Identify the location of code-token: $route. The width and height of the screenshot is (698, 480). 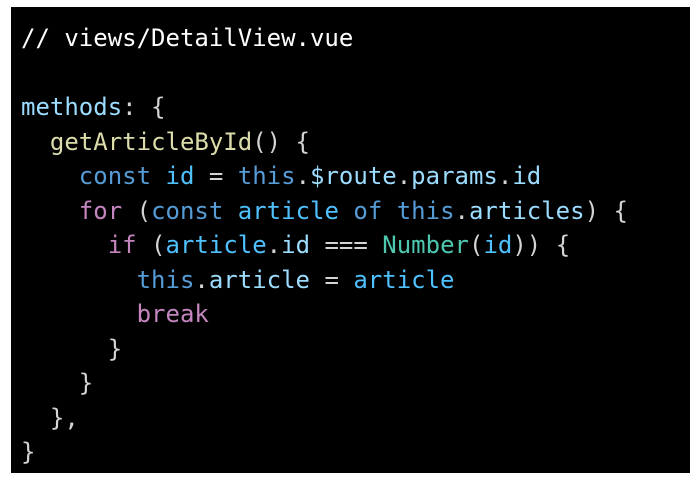
(353, 176).